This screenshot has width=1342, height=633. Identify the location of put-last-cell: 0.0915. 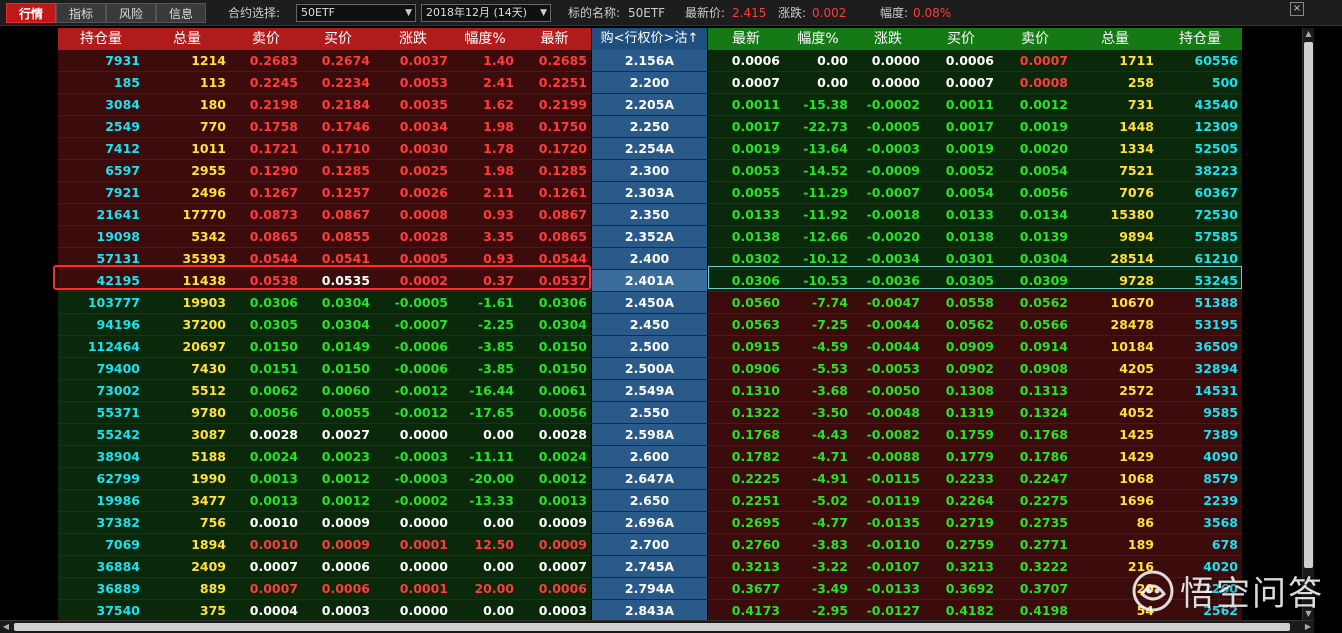
(746, 347).